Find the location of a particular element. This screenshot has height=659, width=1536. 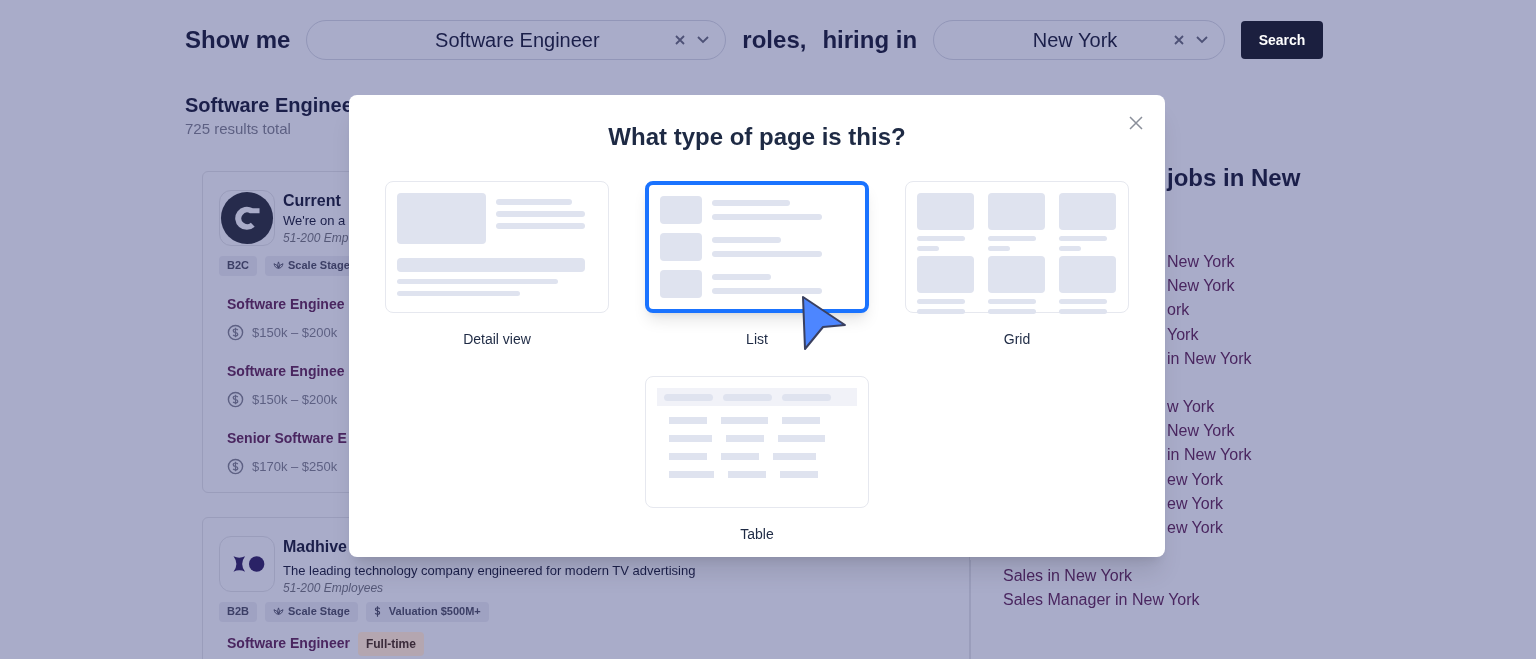

company-size: 51-200 Employees is located at coordinates (334, 587).